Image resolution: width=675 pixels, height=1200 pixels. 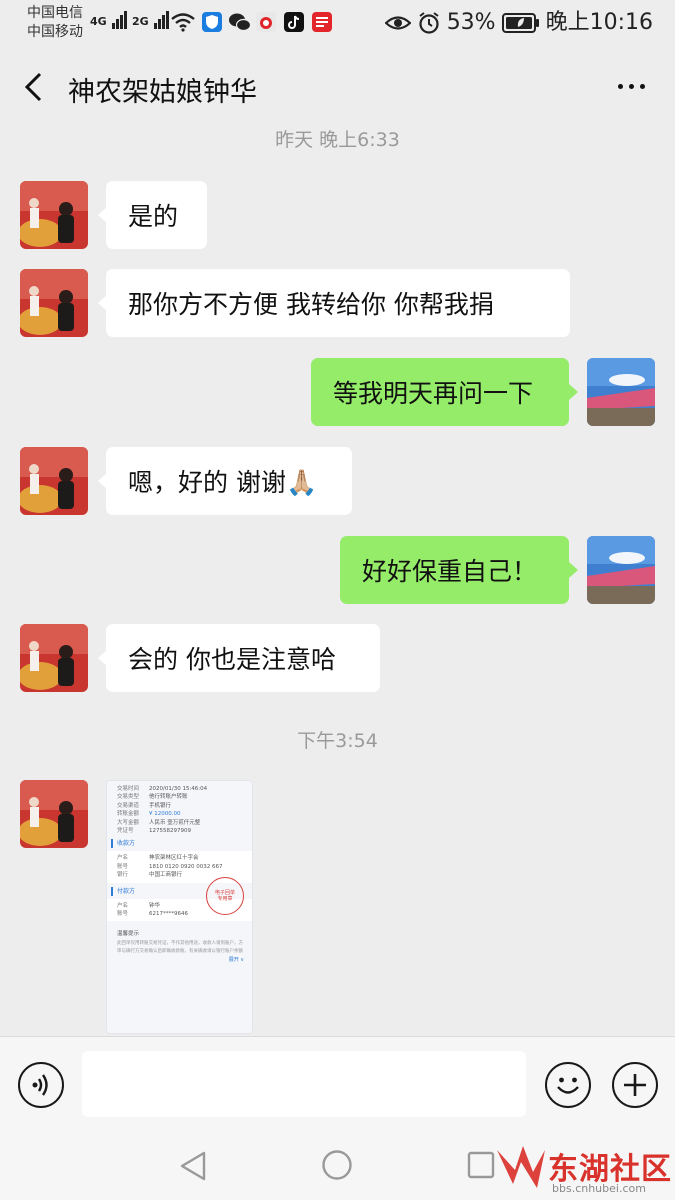 What do you see at coordinates (337, 741) in the screenshot?
I see `timestamp: 下午3:54` at bounding box center [337, 741].